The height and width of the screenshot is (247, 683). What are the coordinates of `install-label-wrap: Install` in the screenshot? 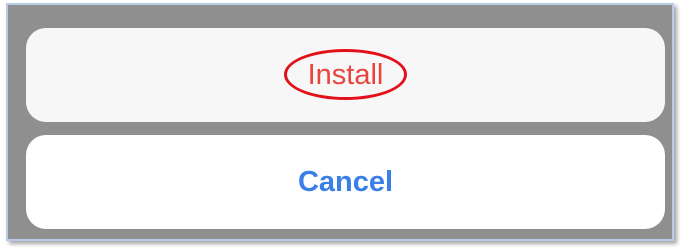 It's located at (345, 74).